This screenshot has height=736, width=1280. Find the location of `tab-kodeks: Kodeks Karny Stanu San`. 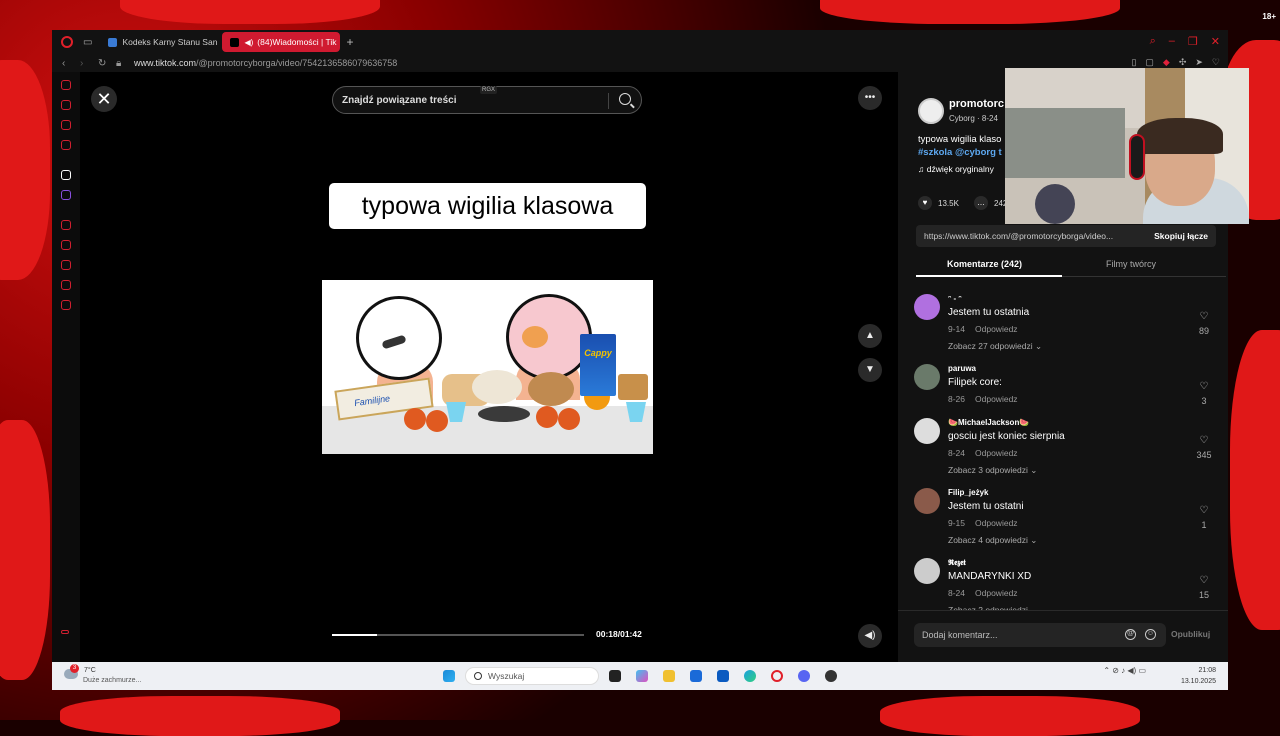

tab-kodeks: Kodeks Karny Stanu San is located at coordinates (159, 42).